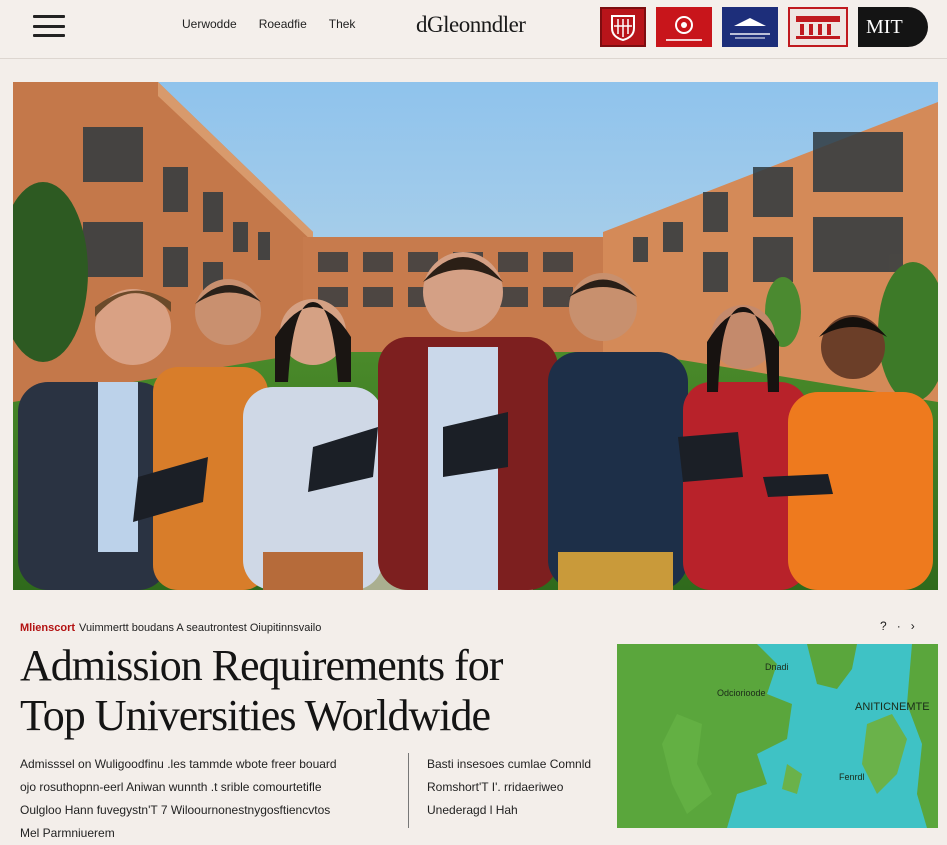  I want to click on mit-logo-text: MIT, so click(884, 26).